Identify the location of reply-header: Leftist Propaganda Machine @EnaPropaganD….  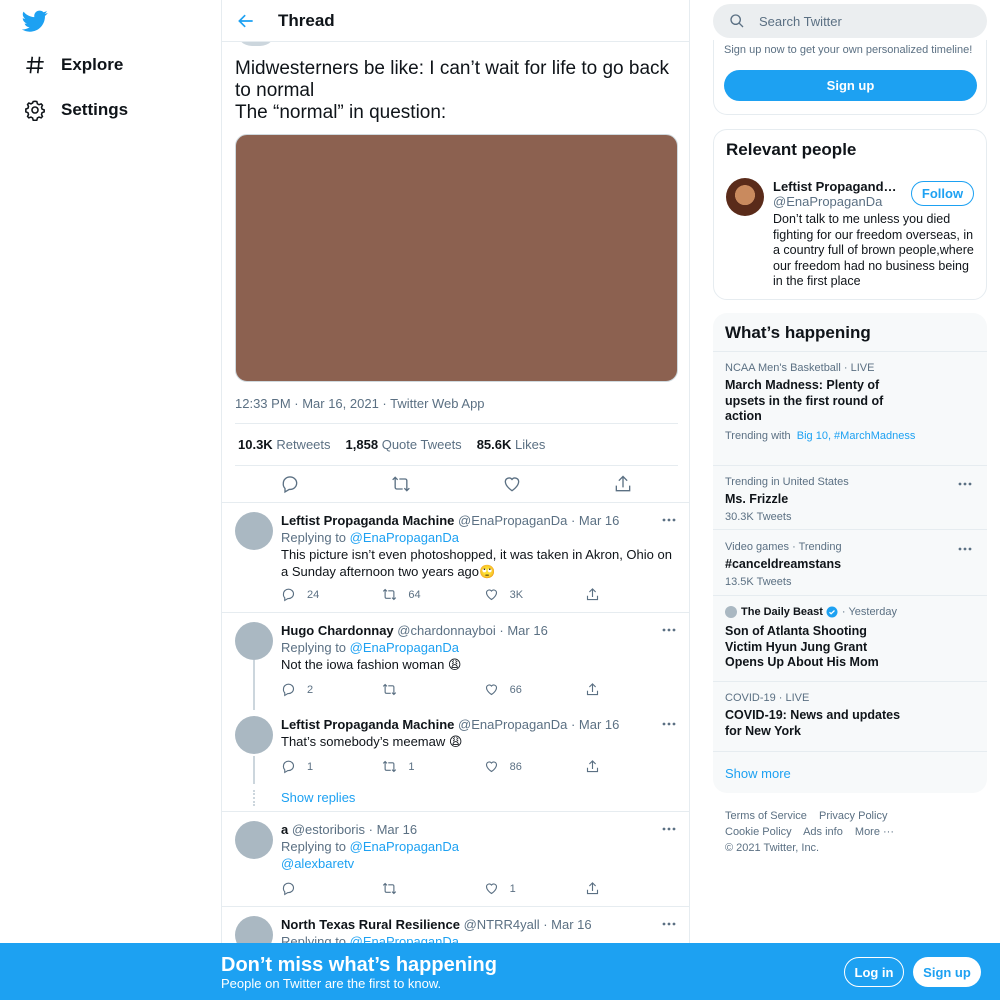
(478, 724).